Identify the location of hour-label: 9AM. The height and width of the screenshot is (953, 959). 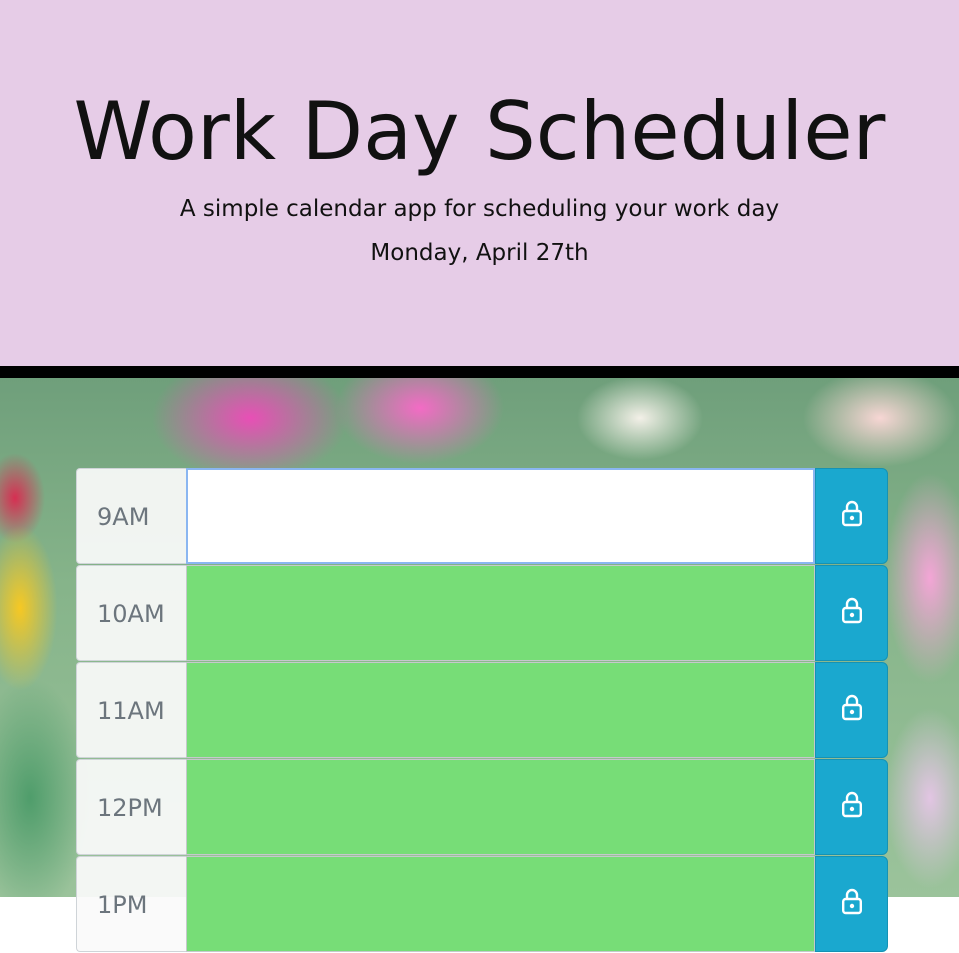
(131, 516).